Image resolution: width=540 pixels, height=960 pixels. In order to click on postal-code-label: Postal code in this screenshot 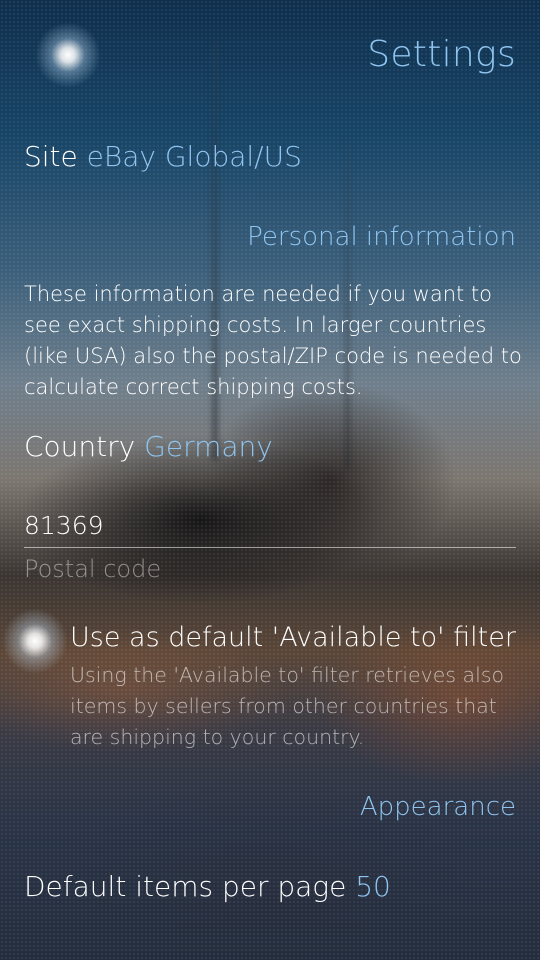, I will do `click(93, 569)`.